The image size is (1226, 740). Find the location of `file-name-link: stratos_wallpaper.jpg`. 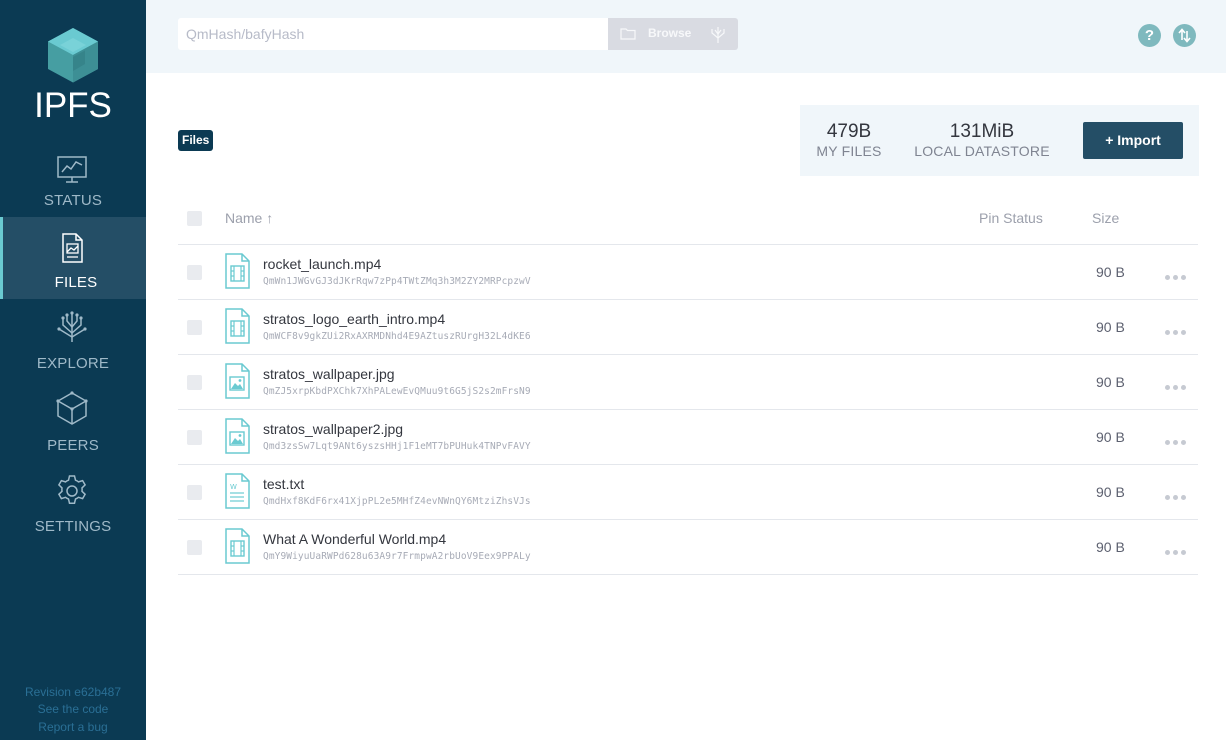

file-name-link: stratos_wallpaper.jpg is located at coordinates (329, 374).